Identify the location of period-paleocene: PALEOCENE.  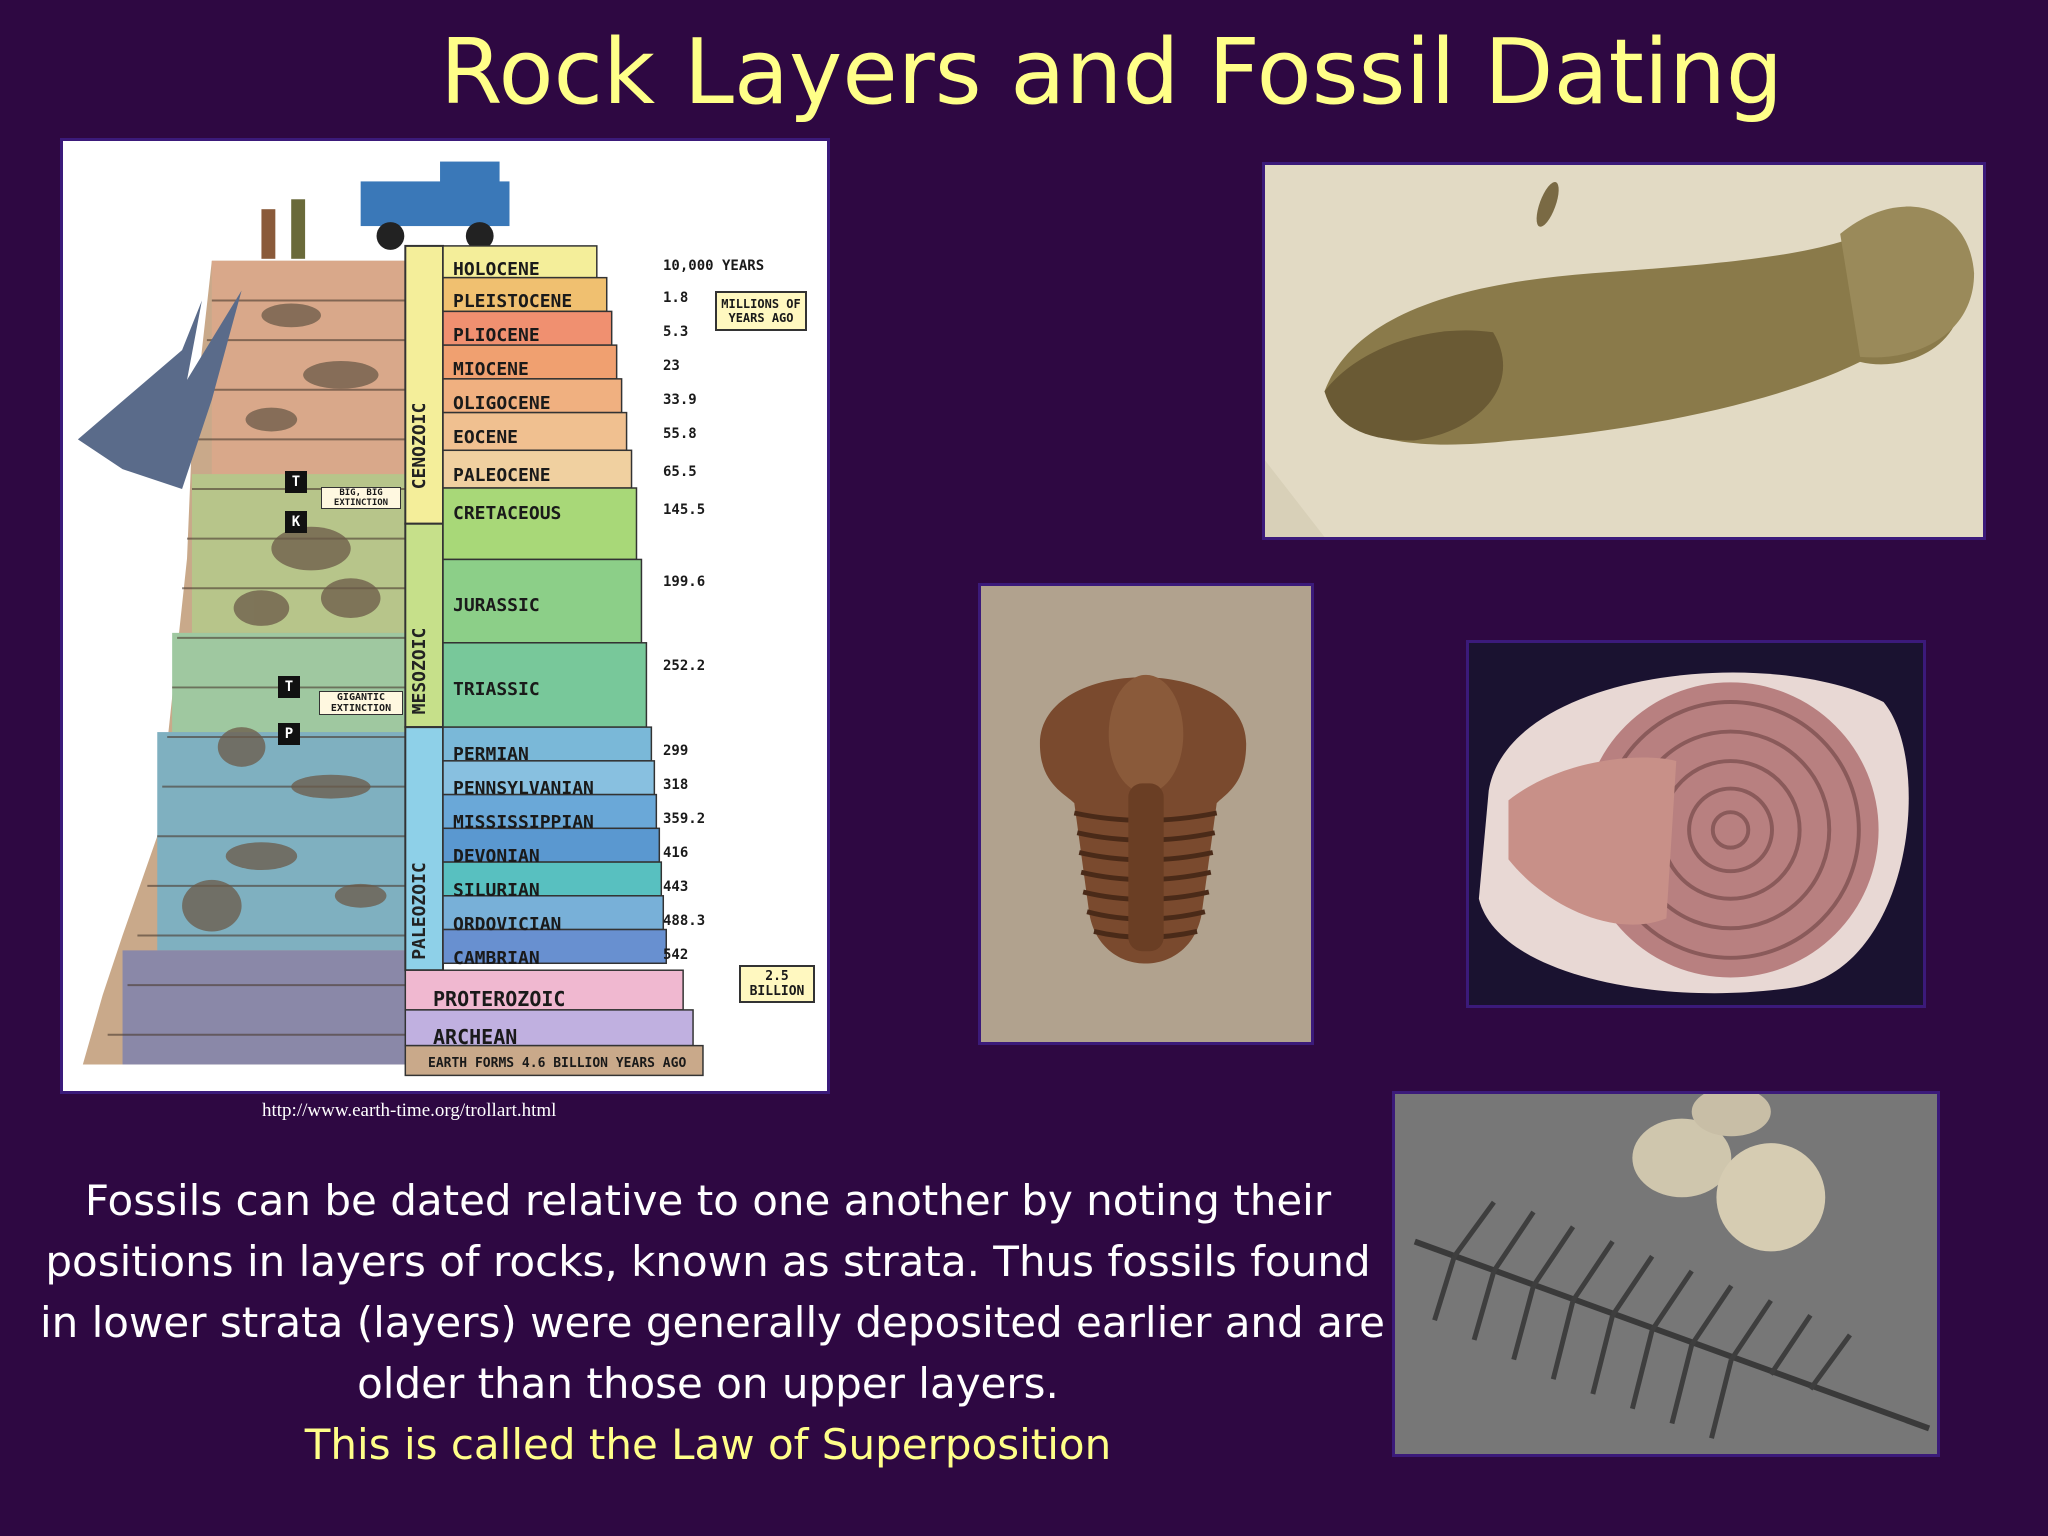
(502, 475).